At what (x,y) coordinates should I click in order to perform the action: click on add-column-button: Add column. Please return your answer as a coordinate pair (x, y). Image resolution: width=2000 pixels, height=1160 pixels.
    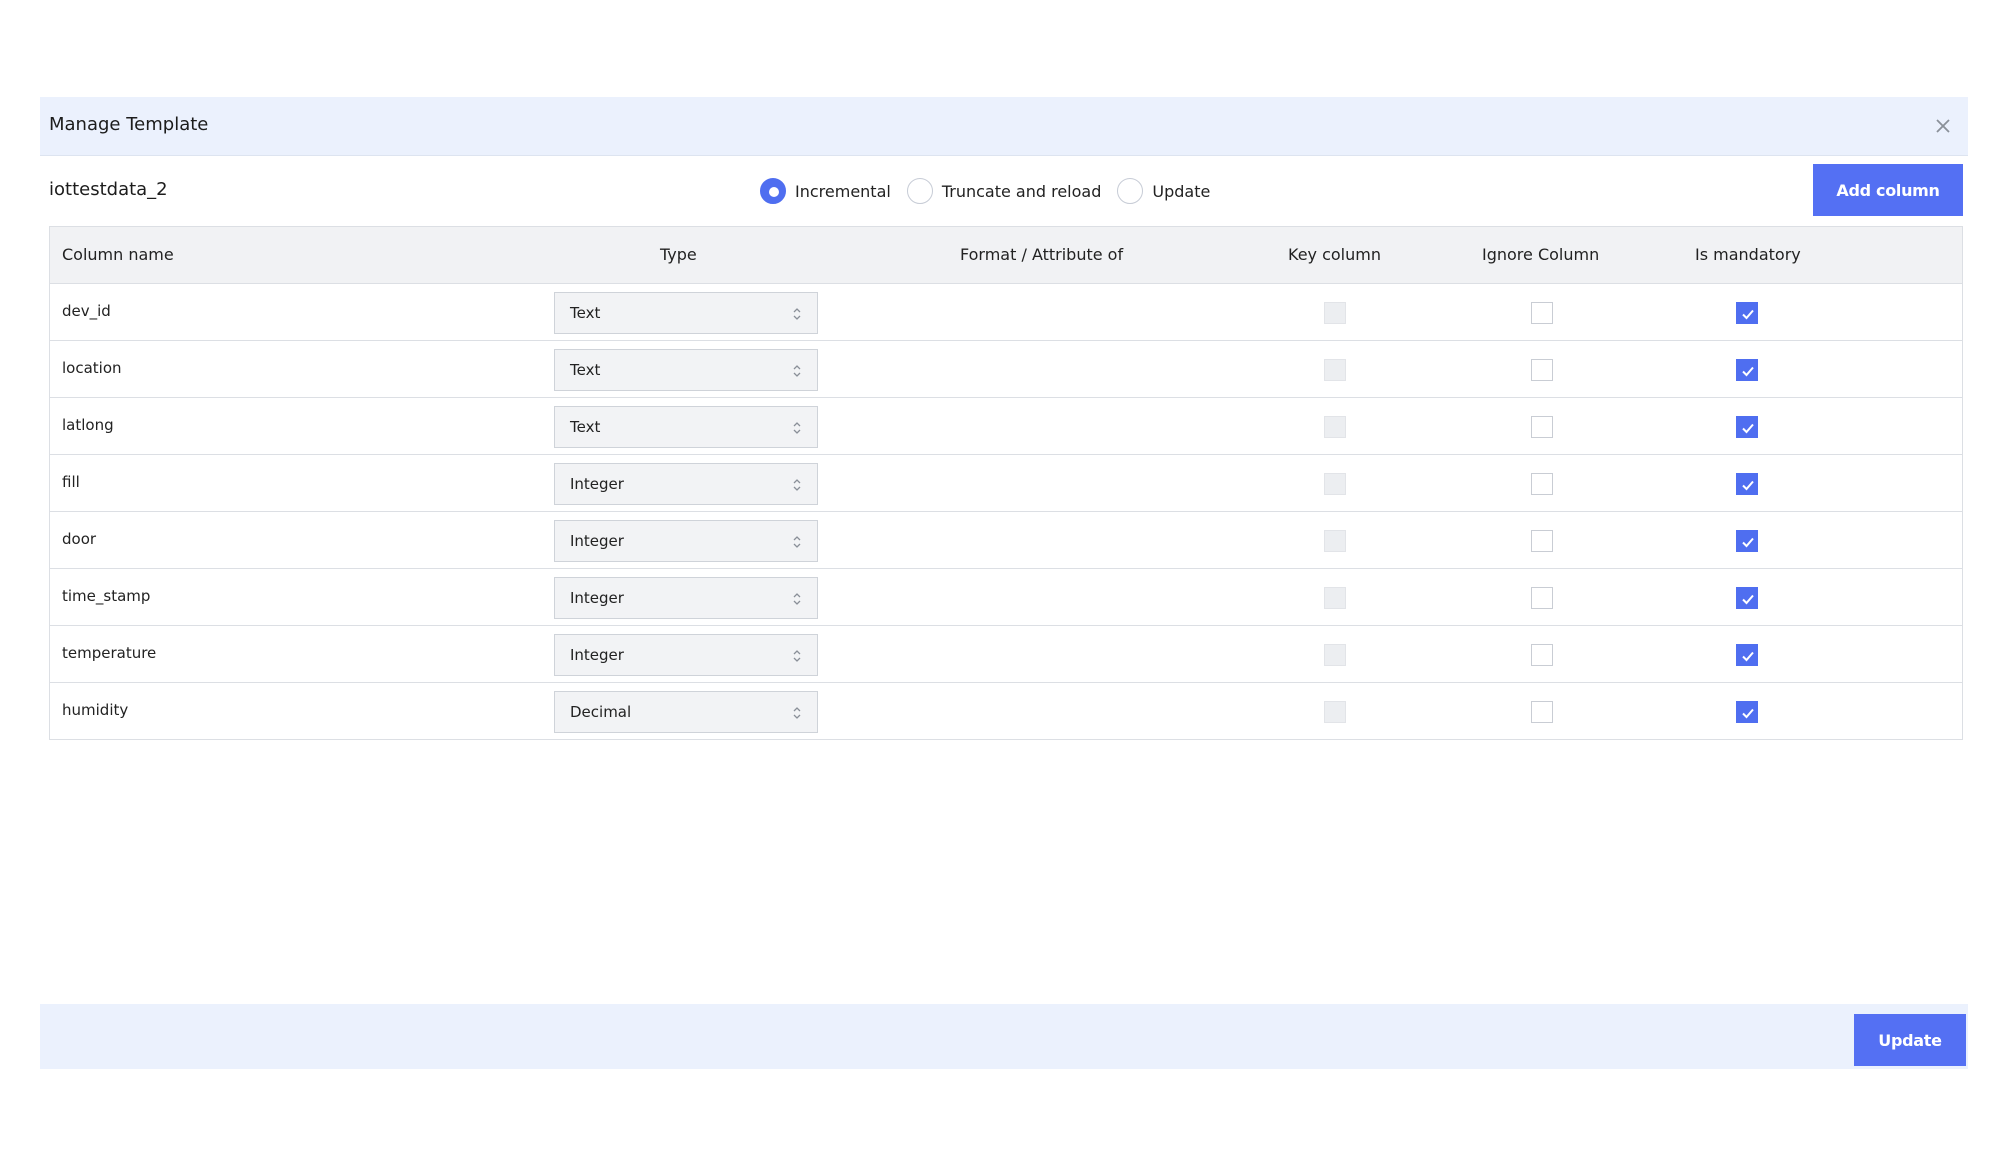
    Looking at the image, I should click on (1888, 190).